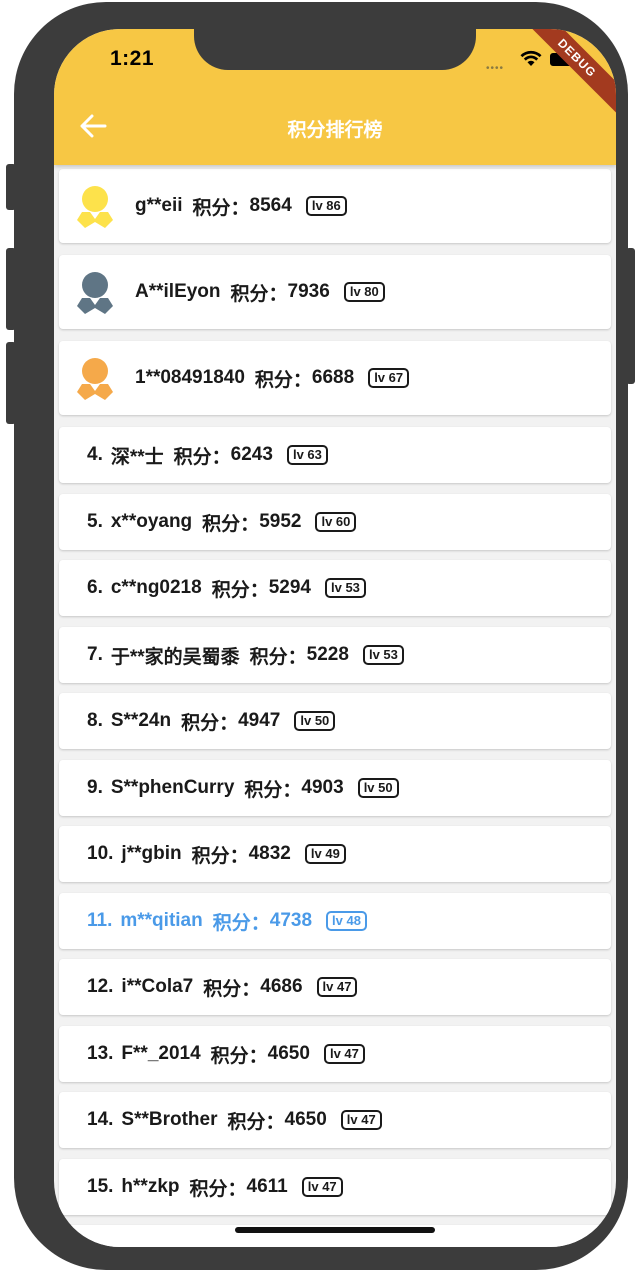 The width and height of the screenshot is (642, 1272). Describe the element at coordinates (335, 292) in the screenshot. I see `leaderboard-row-2: A**ilEyon 积分： 7936 lv 80` at that location.